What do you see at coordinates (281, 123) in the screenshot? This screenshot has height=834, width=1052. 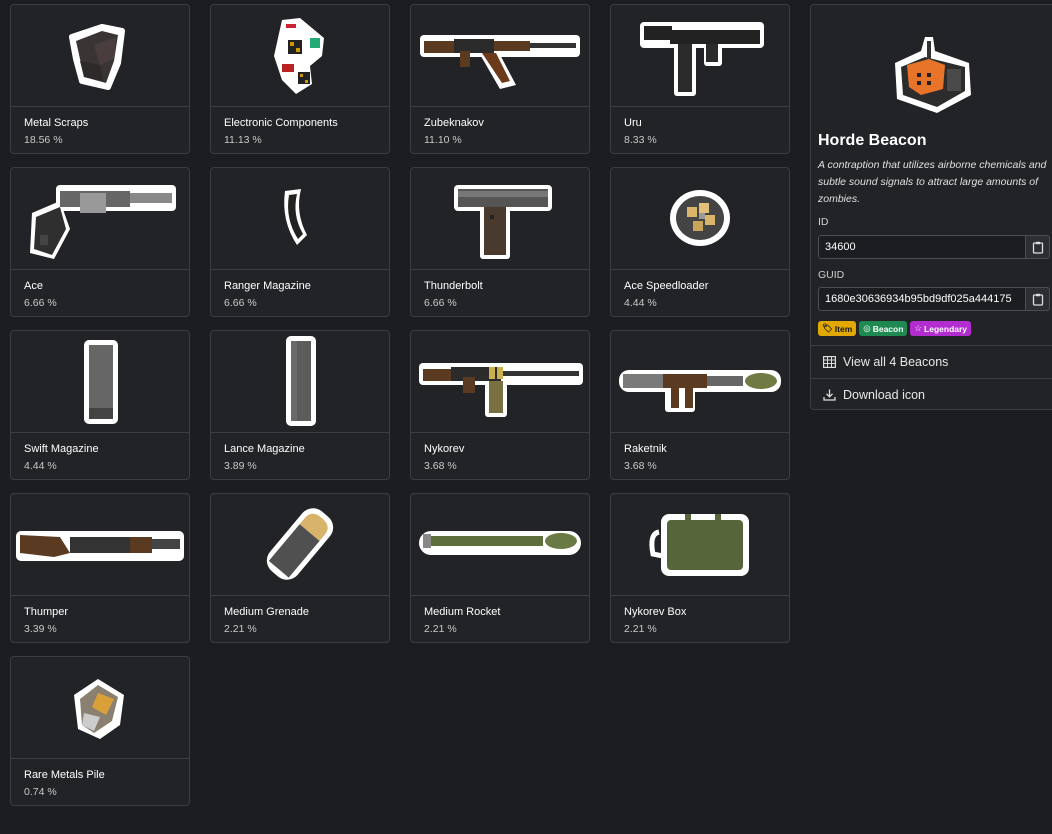 I see `item-name: Electronic Components` at bounding box center [281, 123].